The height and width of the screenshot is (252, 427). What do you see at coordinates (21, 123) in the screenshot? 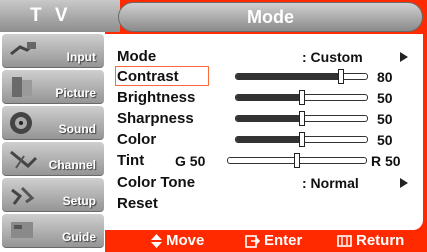
I see `speaker-icon` at bounding box center [21, 123].